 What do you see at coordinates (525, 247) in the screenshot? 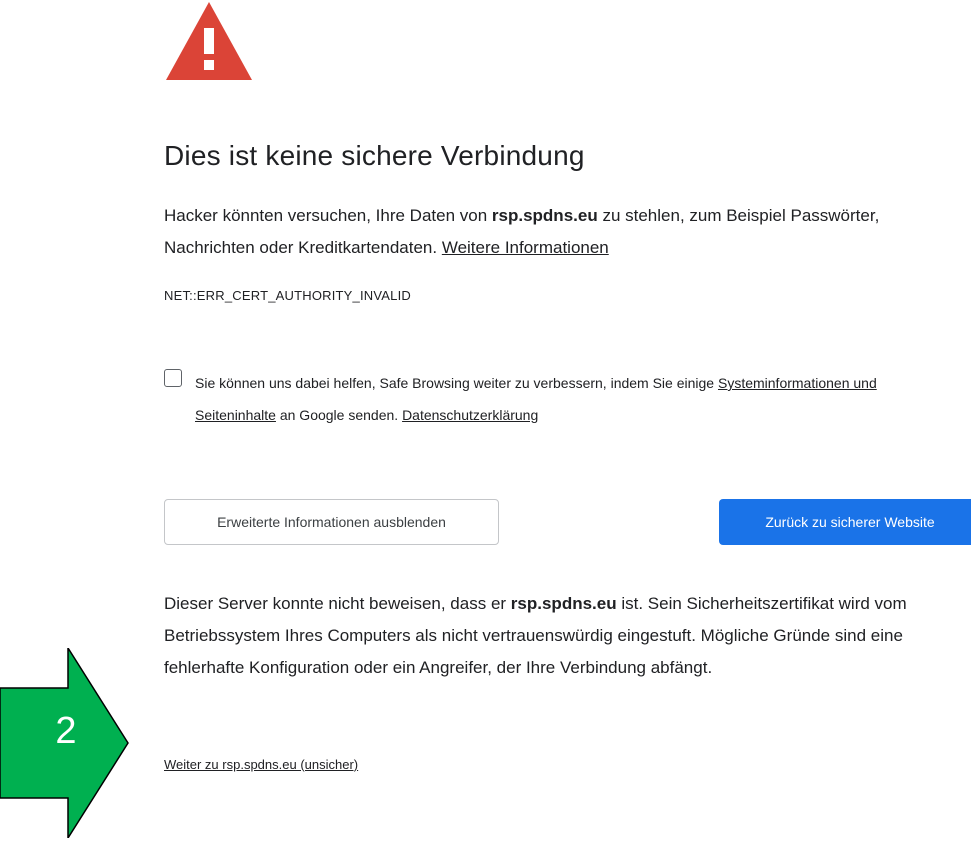
I see `learn-more-link: Weitere Informationen` at bounding box center [525, 247].